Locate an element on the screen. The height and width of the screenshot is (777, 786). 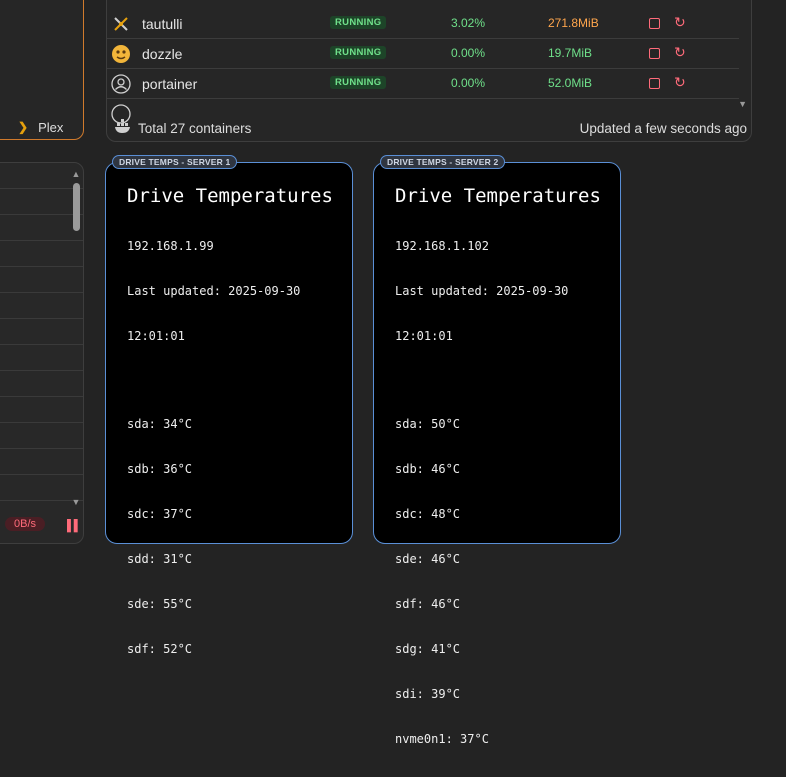
portainer-icon is located at coordinates (121, 84).